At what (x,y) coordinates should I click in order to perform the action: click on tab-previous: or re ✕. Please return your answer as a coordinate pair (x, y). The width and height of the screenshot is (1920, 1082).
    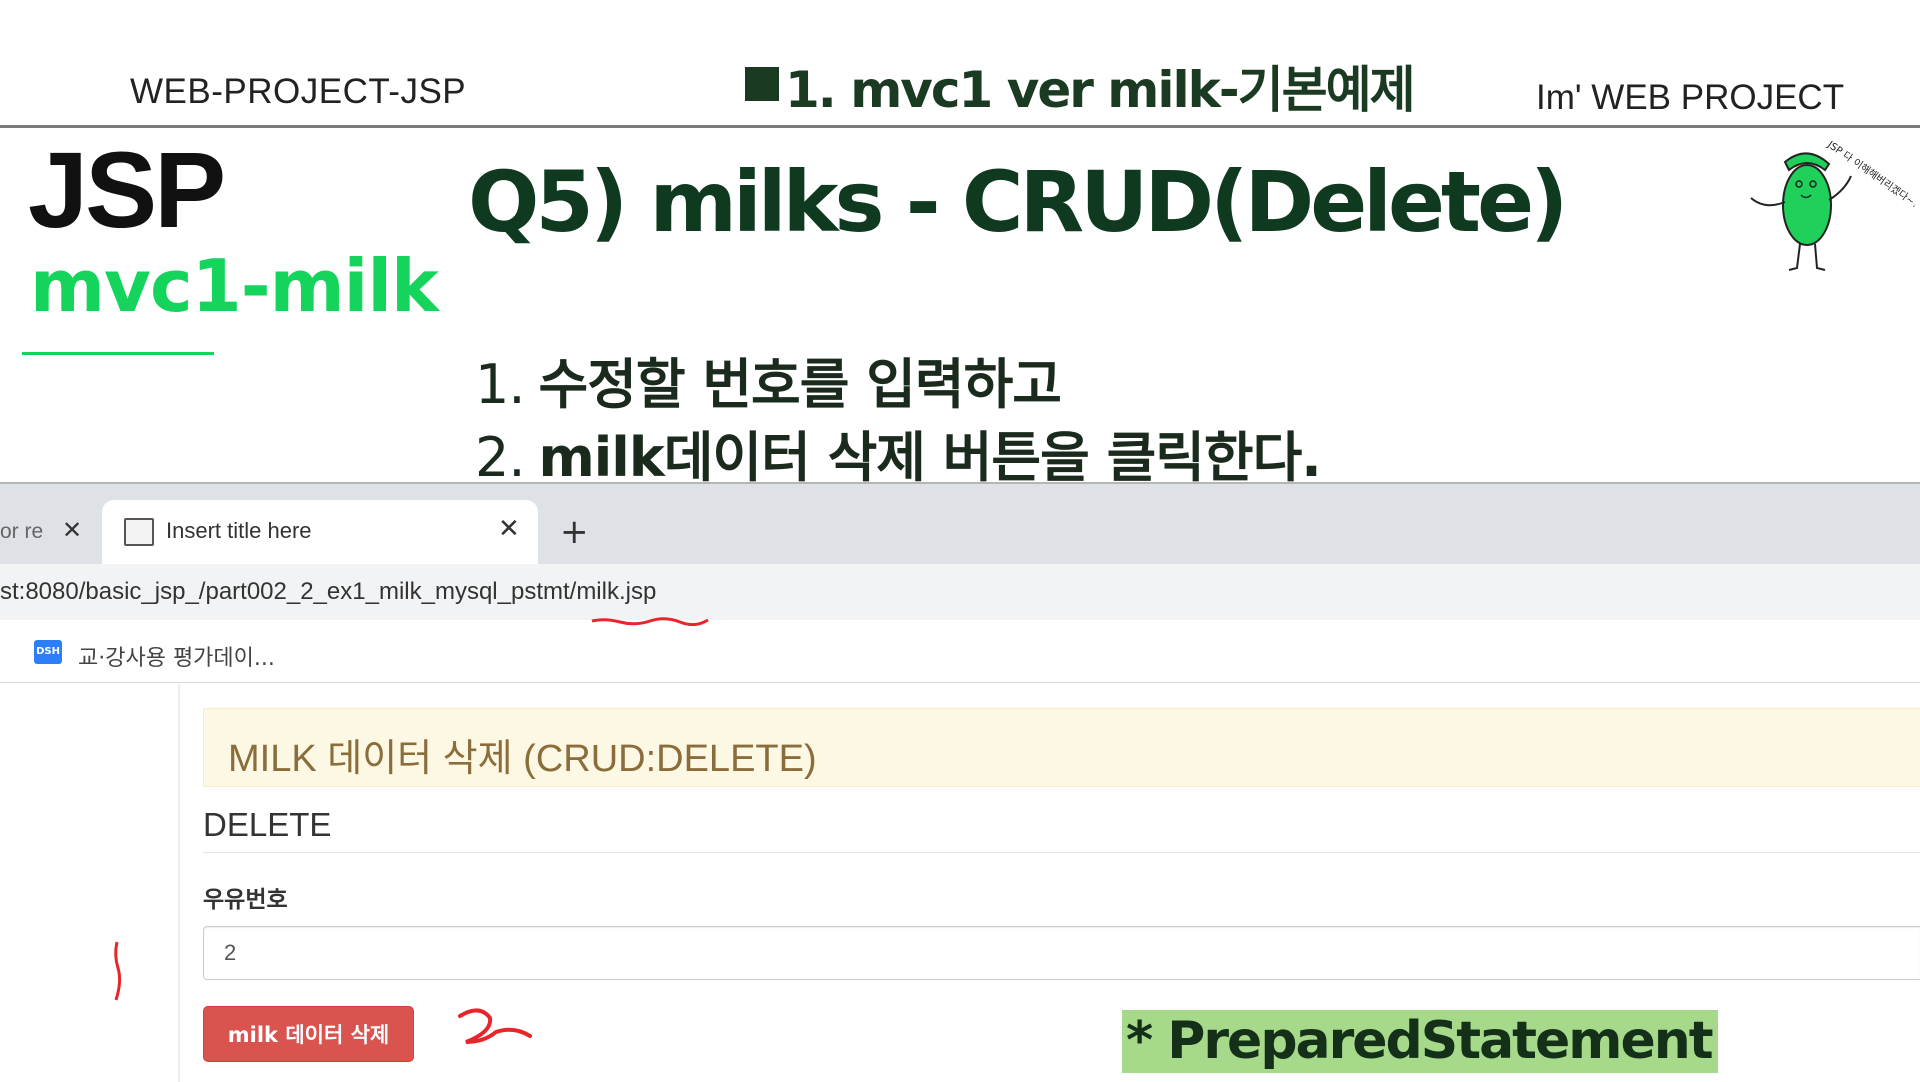
    Looking at the image, I should click on (45, 532).